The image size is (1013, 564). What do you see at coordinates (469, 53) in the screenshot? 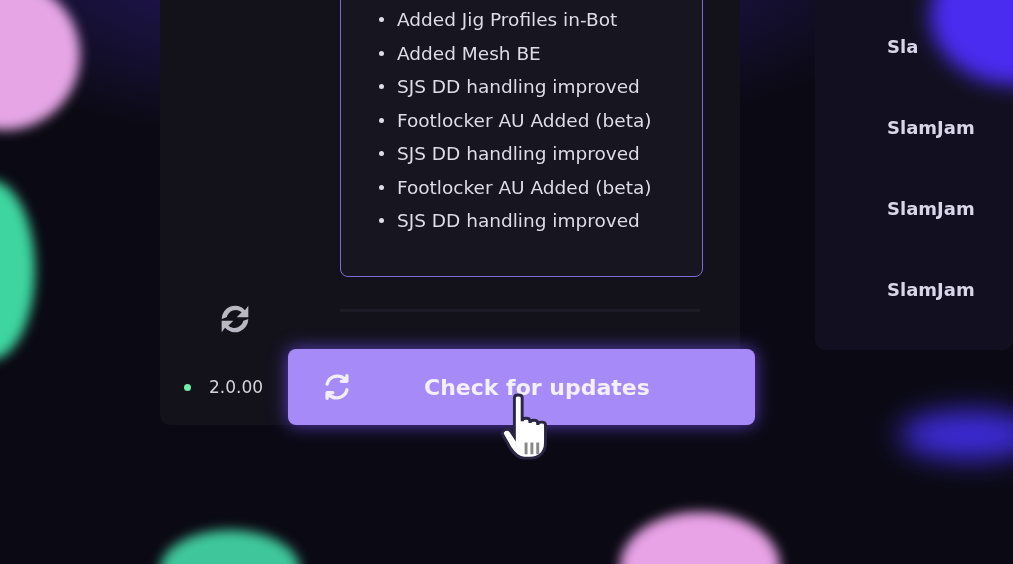
I see `changelog-item: Added Mesh BE` at bounding box center [469, 53].